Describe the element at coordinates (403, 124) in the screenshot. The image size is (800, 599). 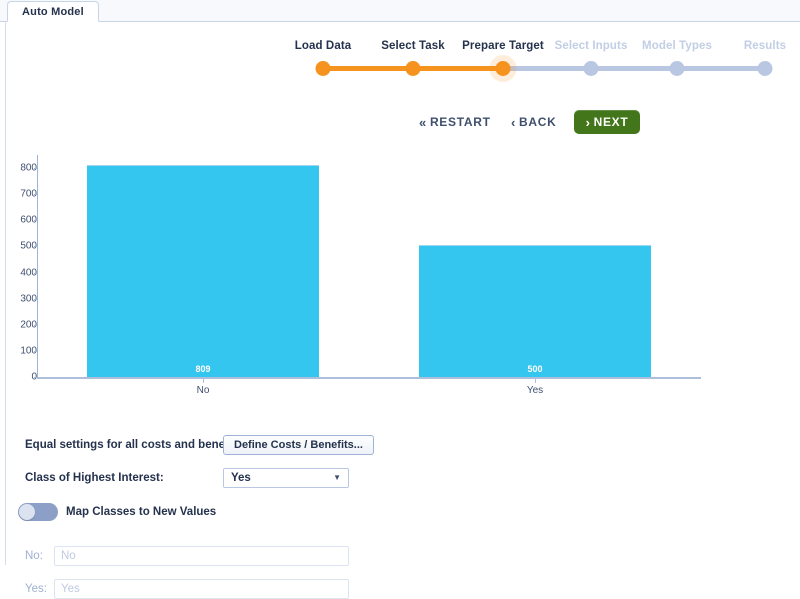
I see `wizard-nav-buttons: «RESTART ‹ BACK › NEXT` at that location.